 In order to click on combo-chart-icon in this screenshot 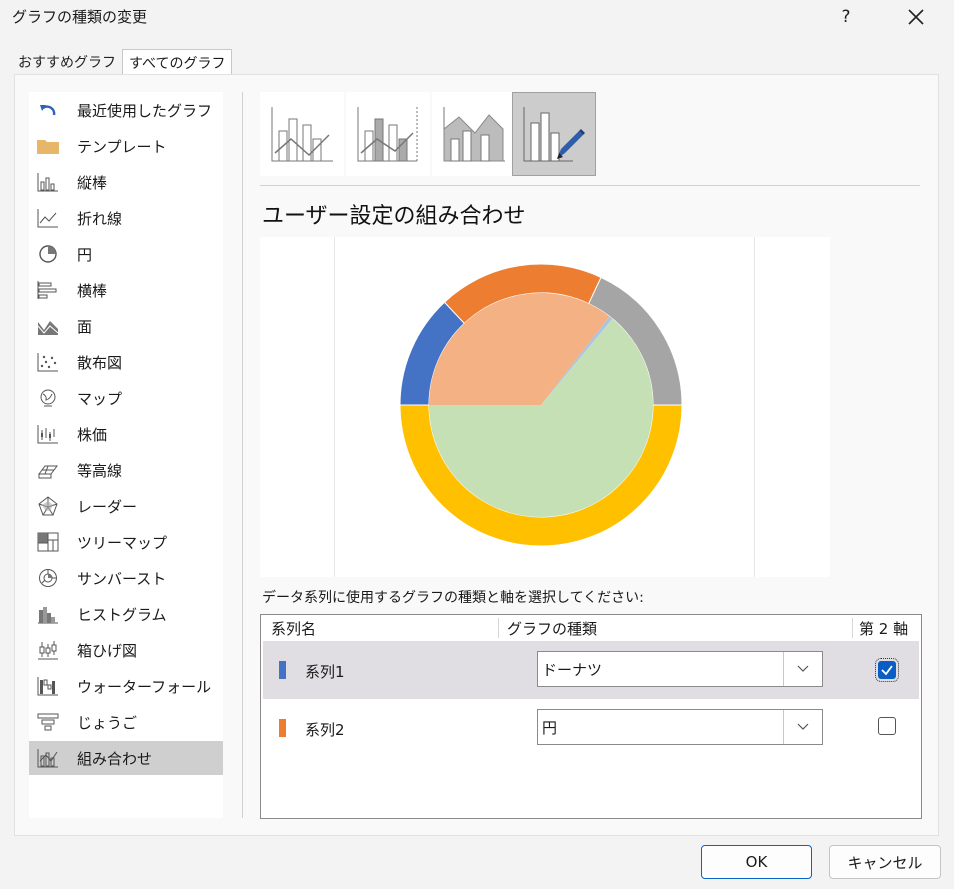, I will do `click(48, 758)`.